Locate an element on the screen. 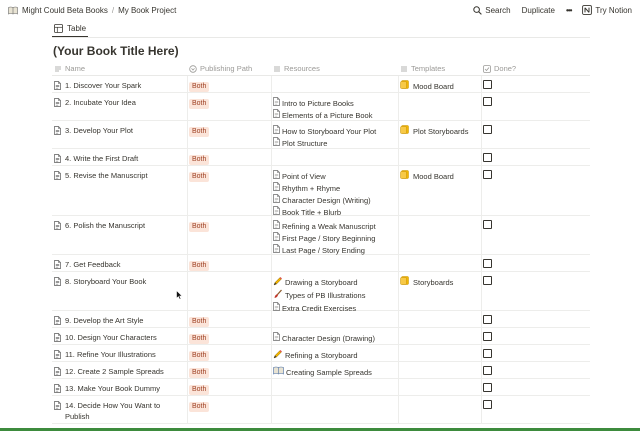  row-name-cell: 12. Create 2 Sample Spreads is located at coordinates (119, 370).